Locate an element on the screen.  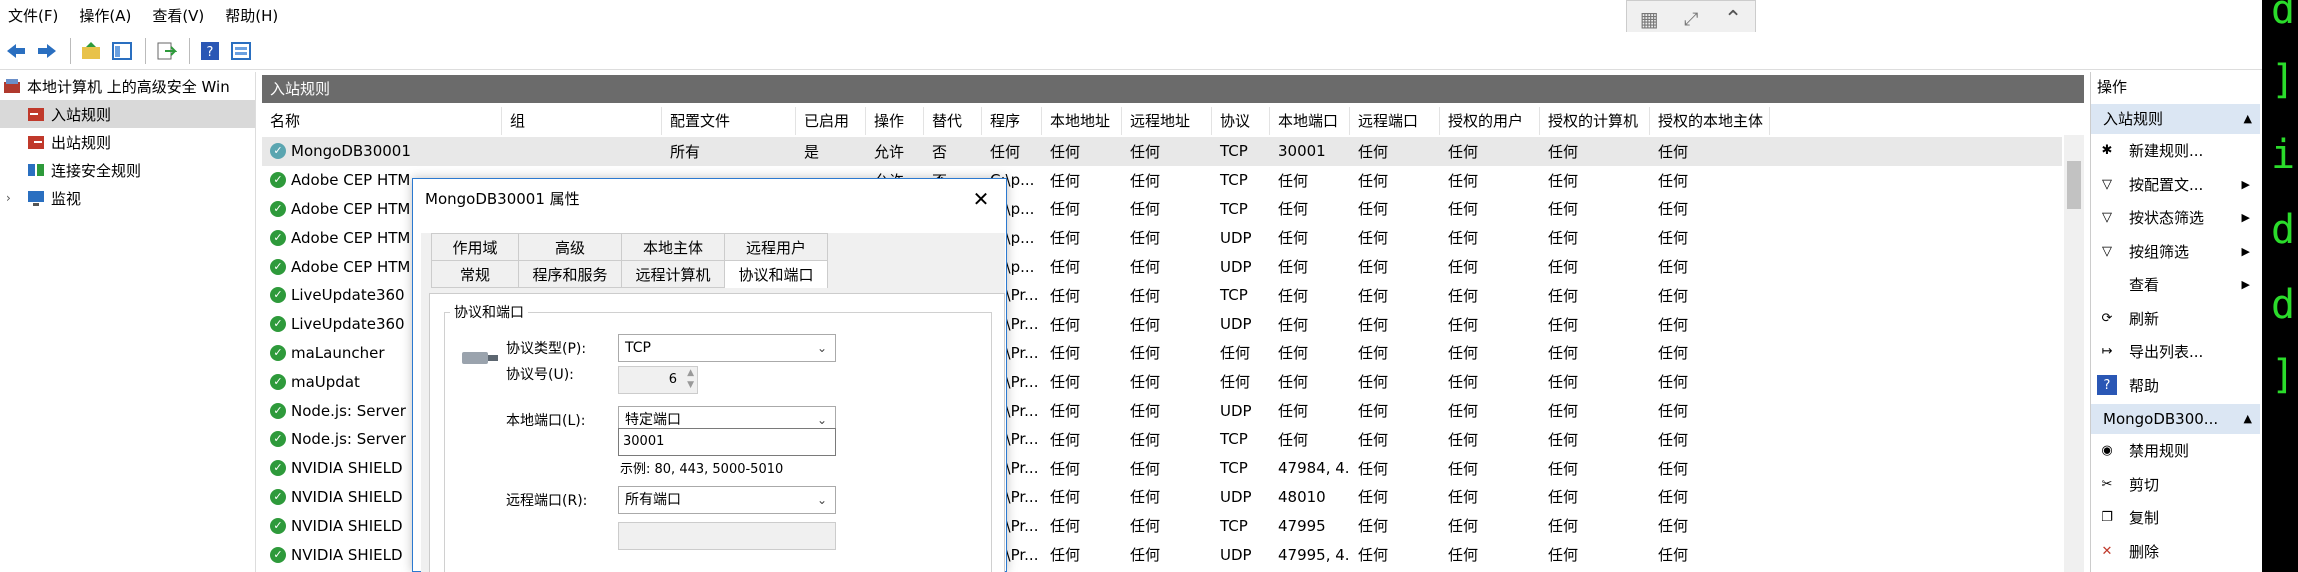
tree-item-monitor: › 监视 is located at coordinates (127, 198).